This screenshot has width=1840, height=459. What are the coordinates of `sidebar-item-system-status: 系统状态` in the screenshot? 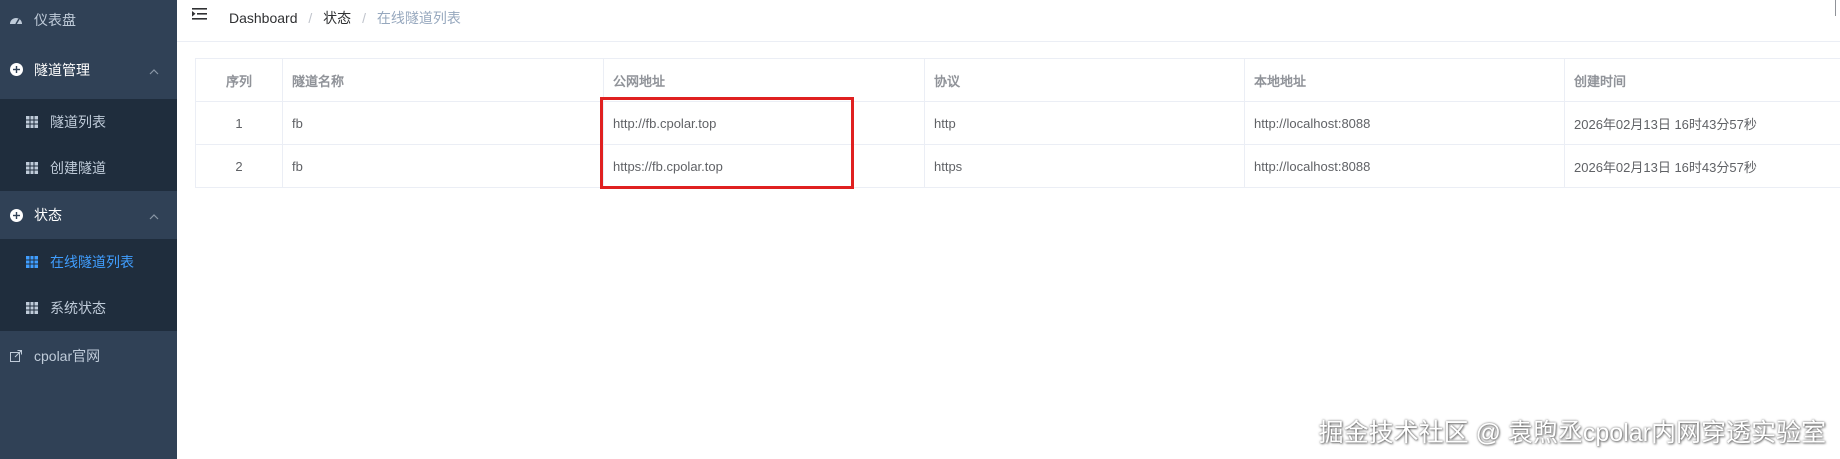 It's located at (88, 308).